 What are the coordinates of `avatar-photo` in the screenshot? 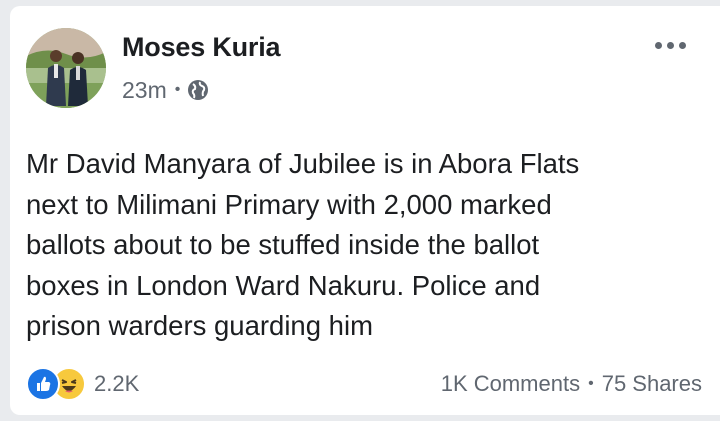 It's located at (66, 68).